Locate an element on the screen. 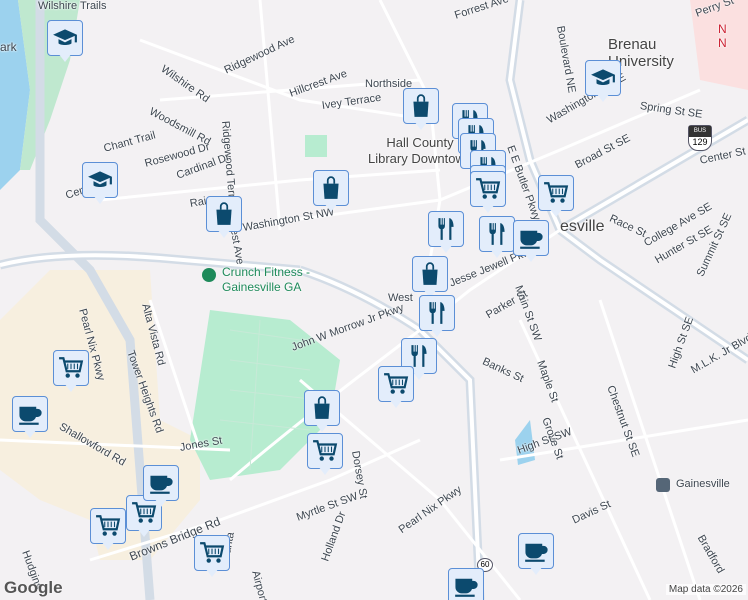 This screenshot has height=600, width=748. gym-label: Crunch Fitness - Gainesville GA is located at coordinates (266, 280).